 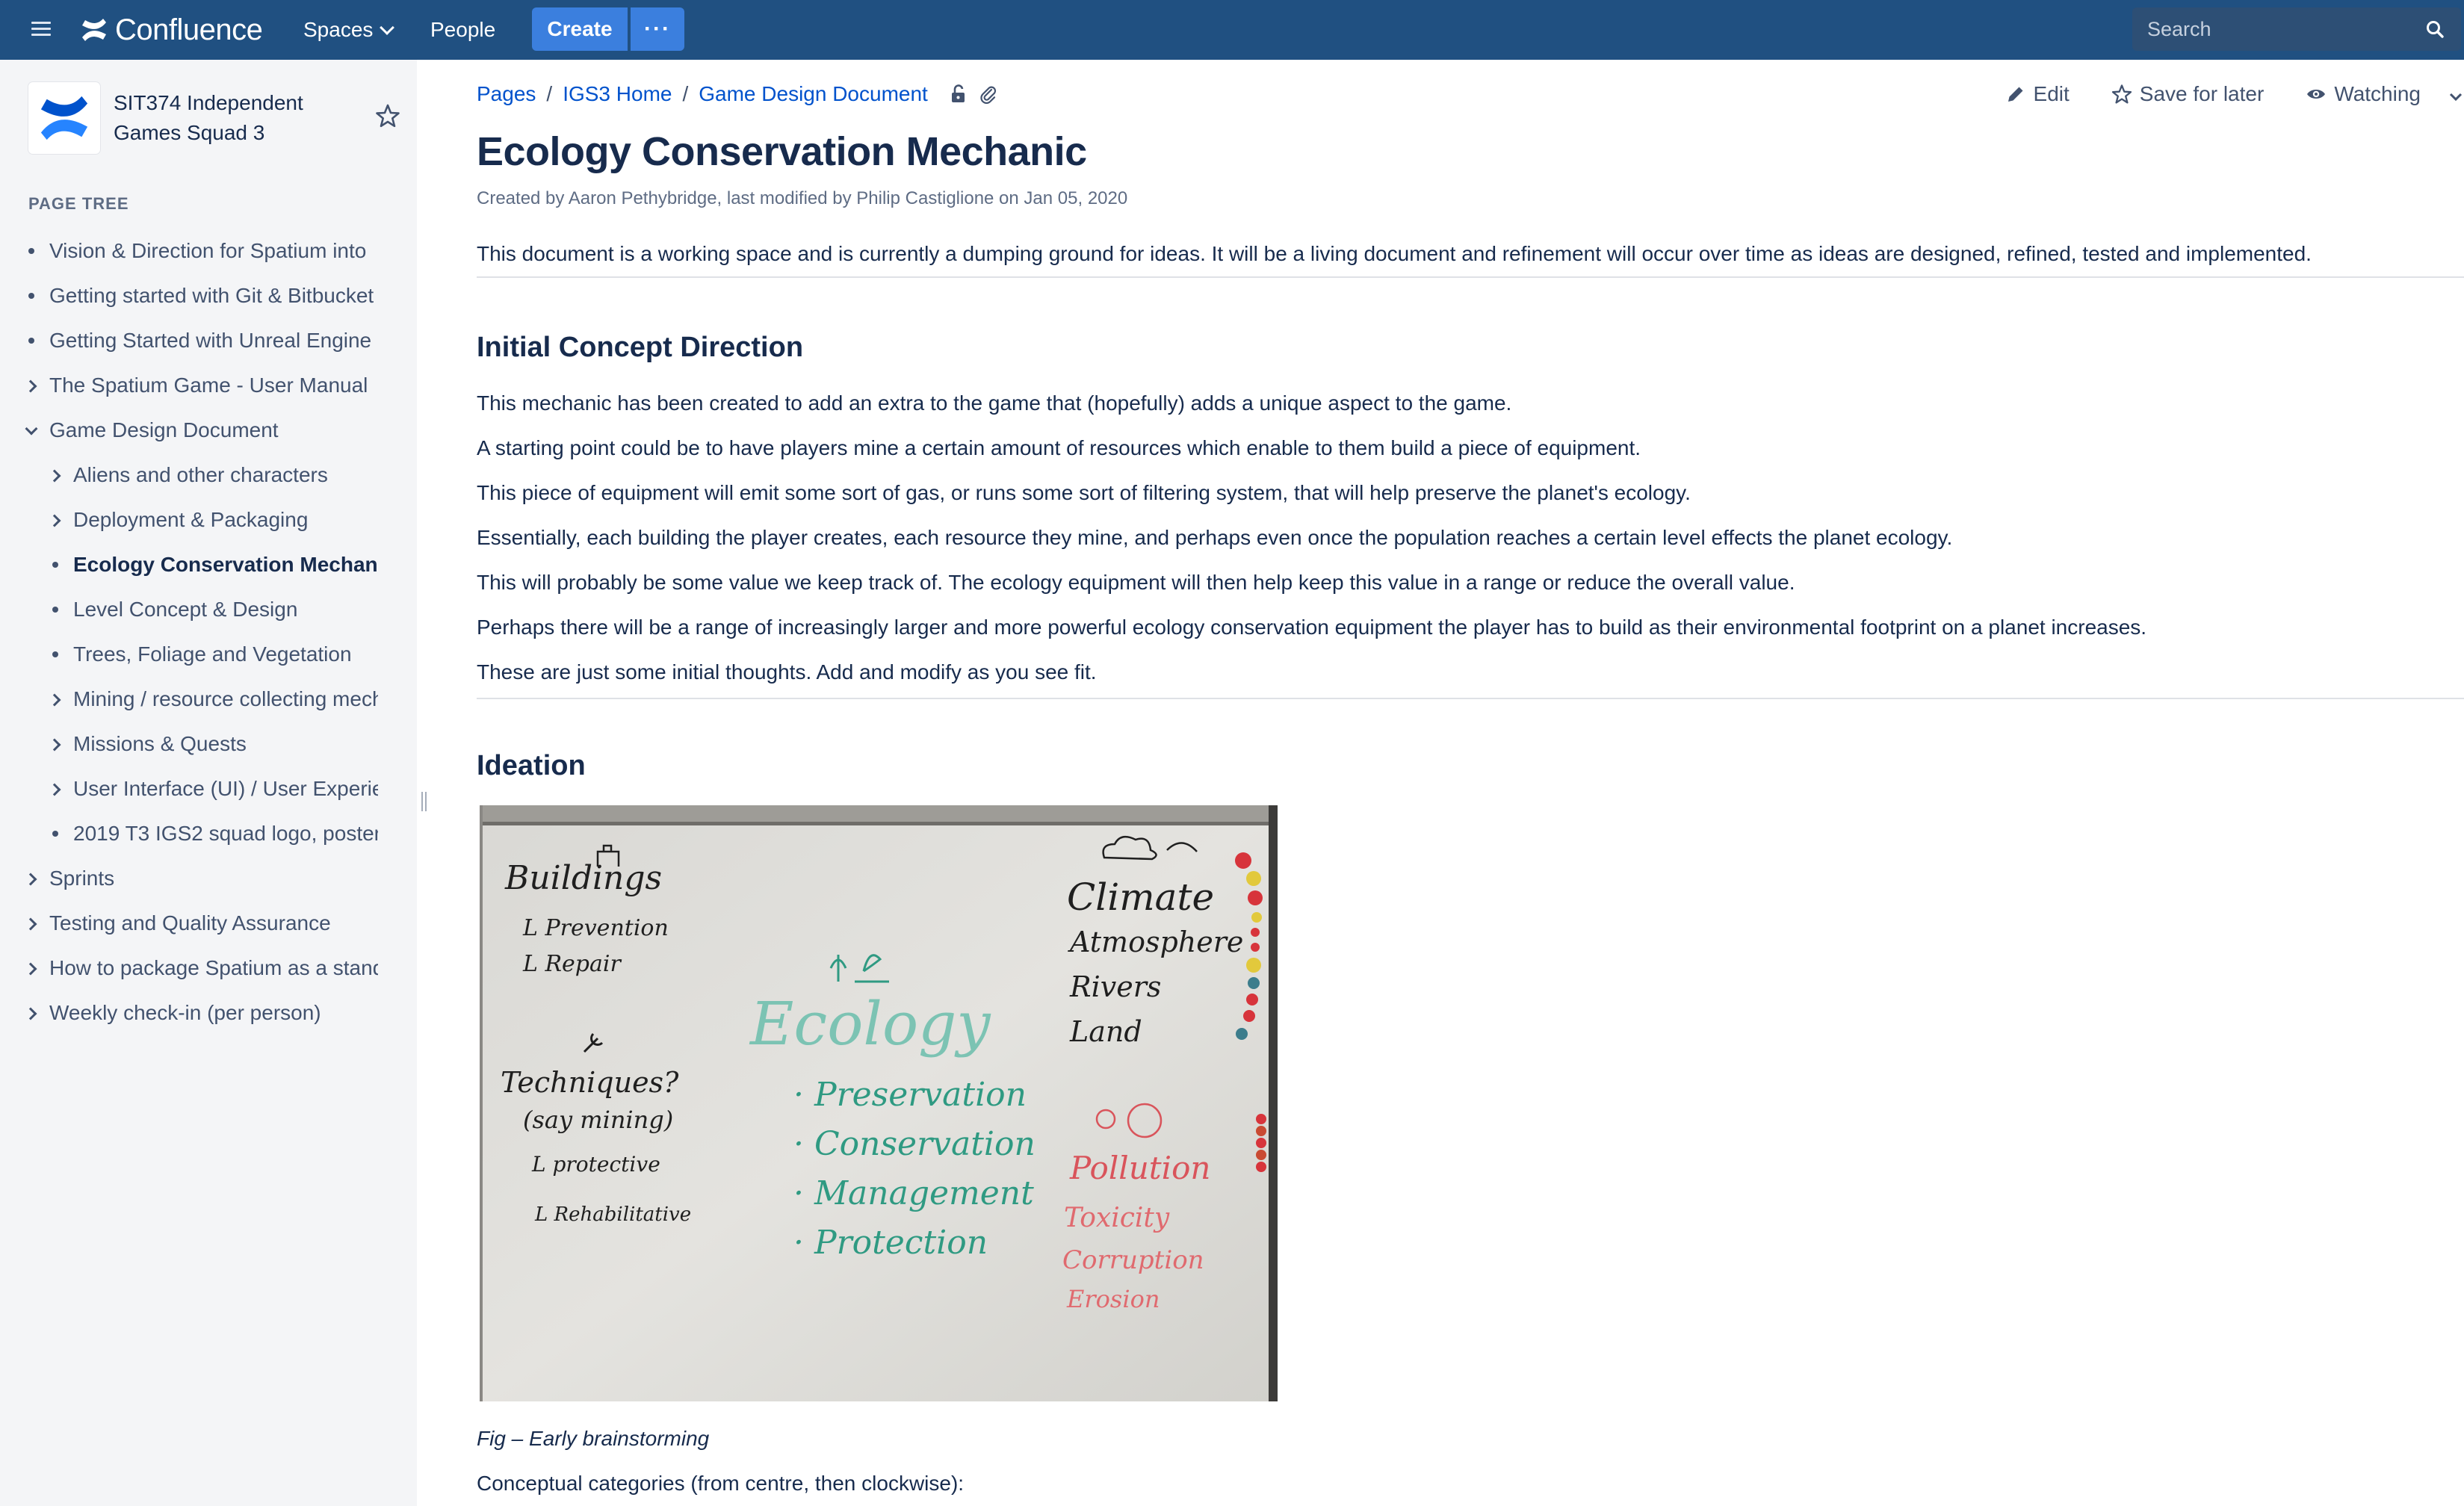 I want to click on sidebar-tree-item: Vision & Direction for Spatium into, so click(x=190, y=251).